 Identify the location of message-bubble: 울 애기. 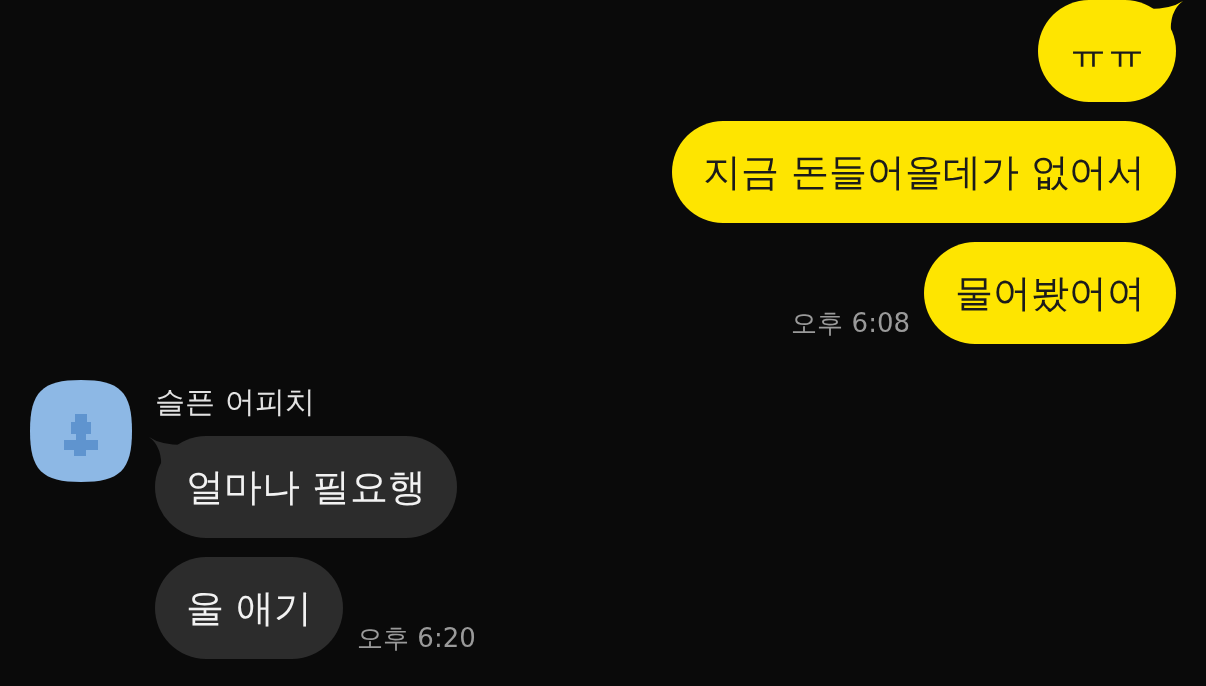
(249, 608).